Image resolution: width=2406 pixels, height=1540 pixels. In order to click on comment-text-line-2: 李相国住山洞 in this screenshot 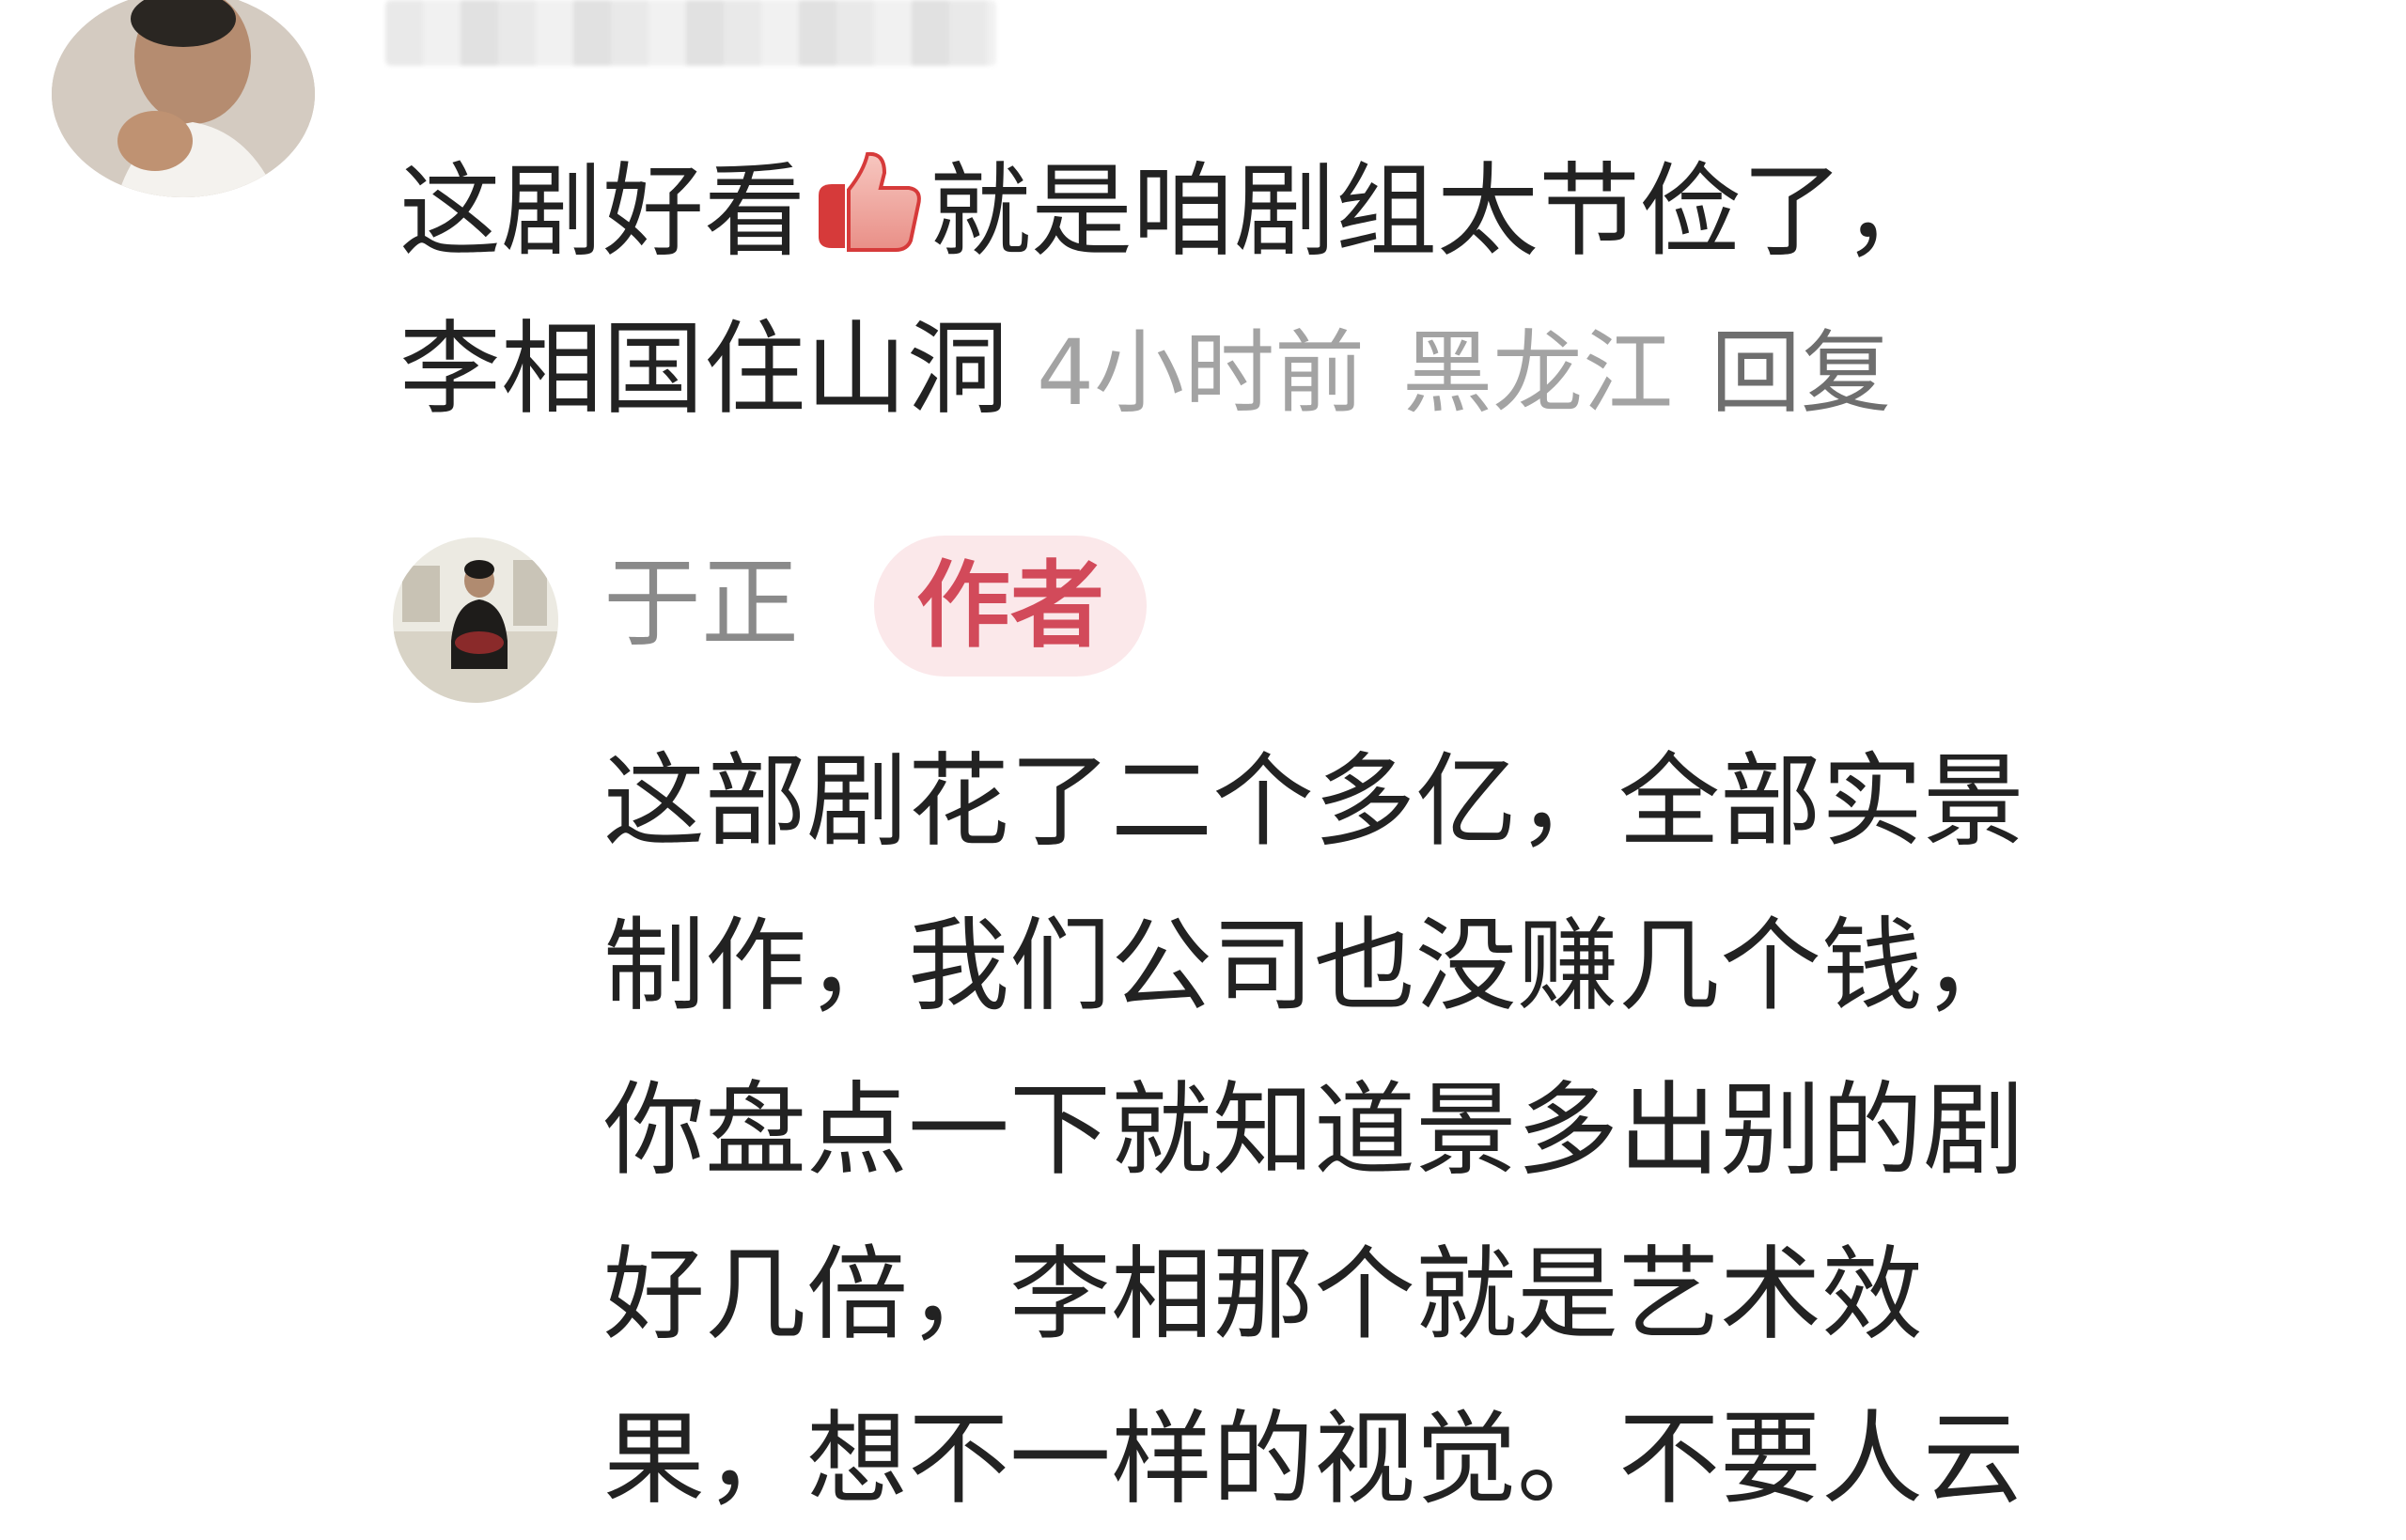, I will do `click(704, 369)`.